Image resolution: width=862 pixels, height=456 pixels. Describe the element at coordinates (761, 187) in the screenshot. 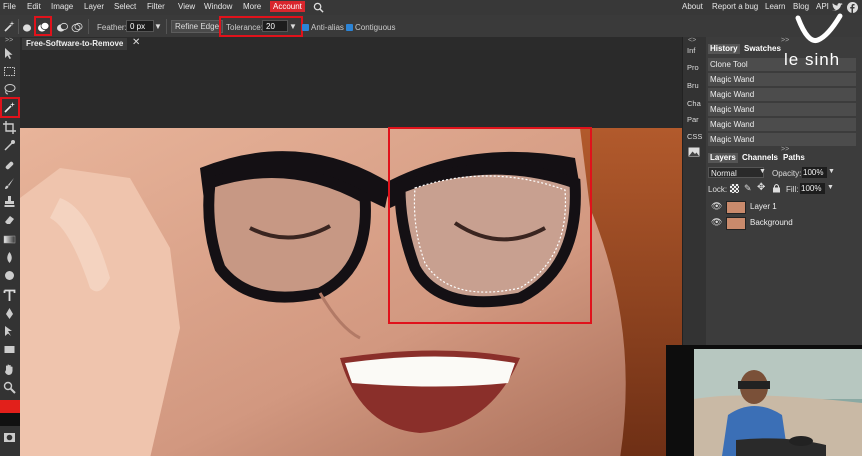

I see `lock-position-icon: ✥` at that location.